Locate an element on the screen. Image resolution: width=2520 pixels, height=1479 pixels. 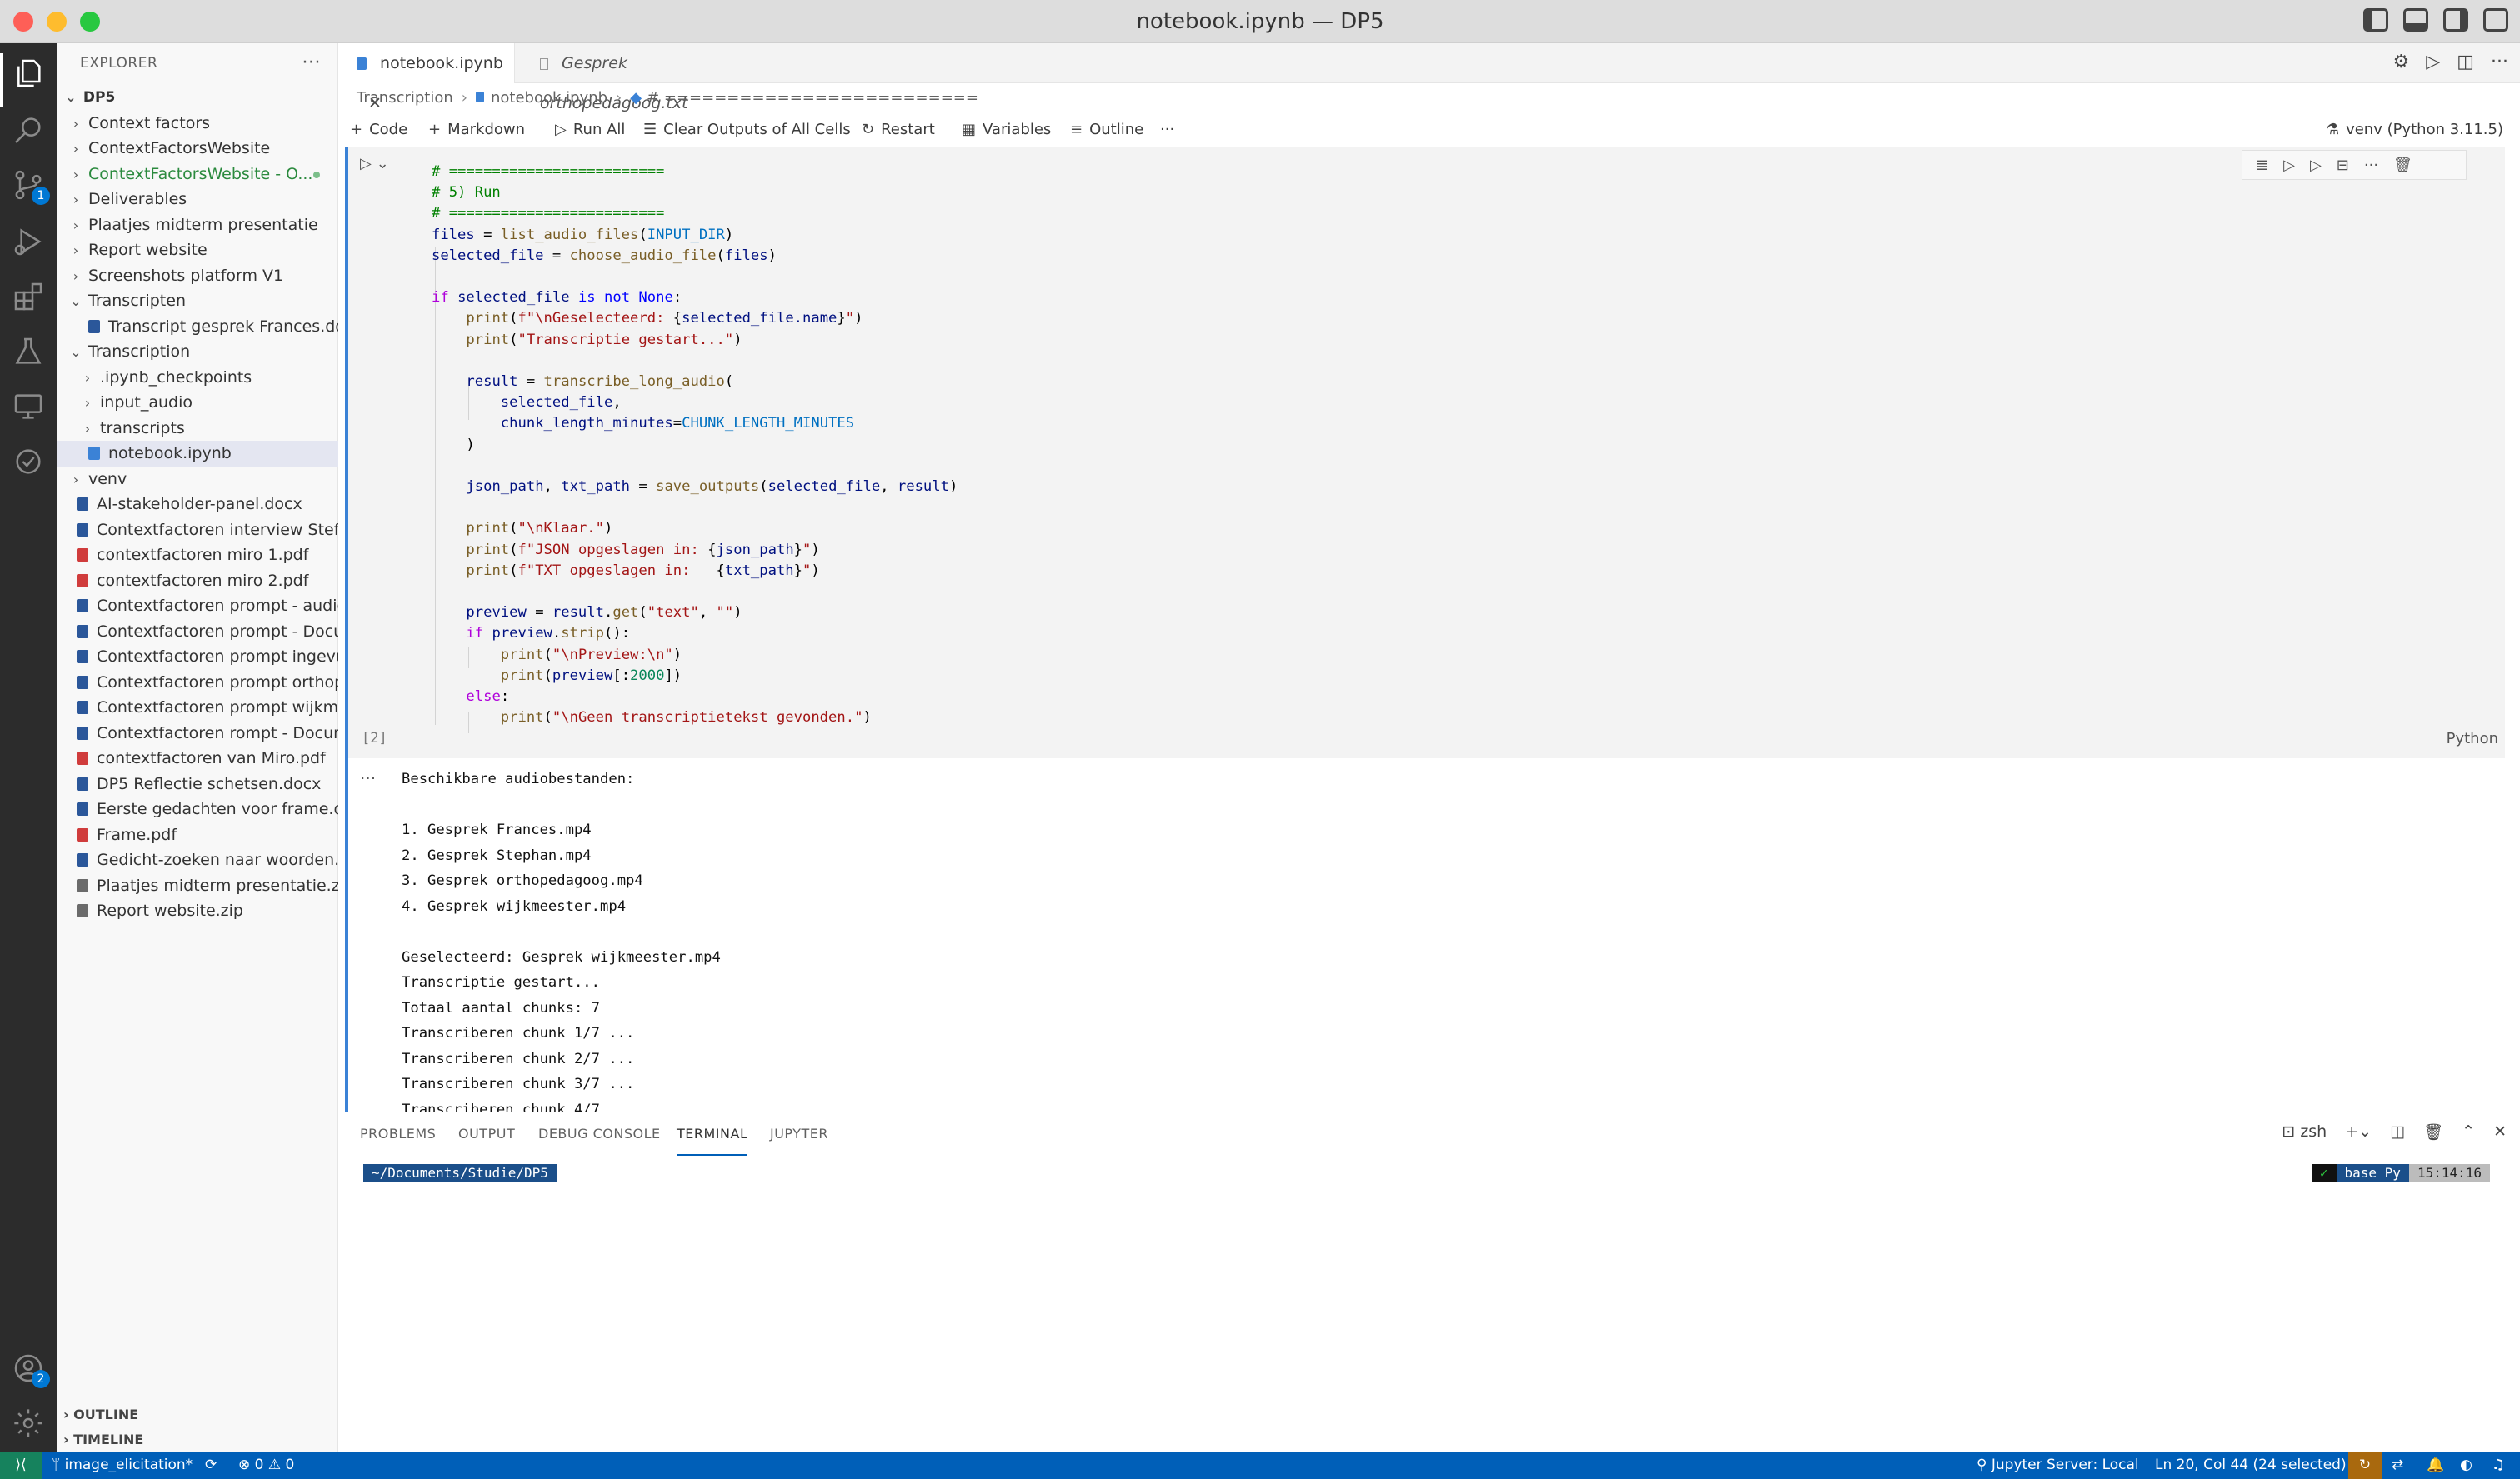
run-cell-icon: ▷ ⌄ is located at coordinates (374, 163).